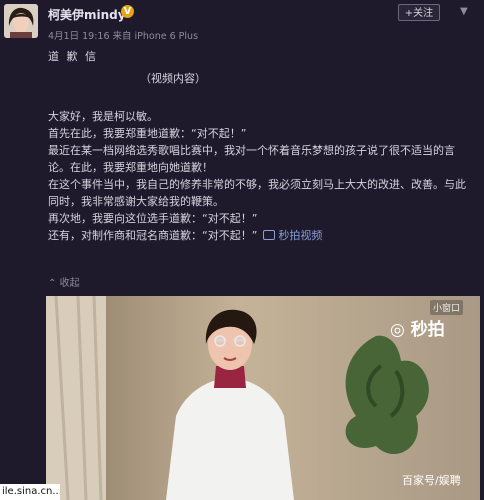 This screenshot has width=484, height=500. Describe the element at coordinates (87, 14) in the screenshot. I see `username: 柯美伊mindy` at that location.